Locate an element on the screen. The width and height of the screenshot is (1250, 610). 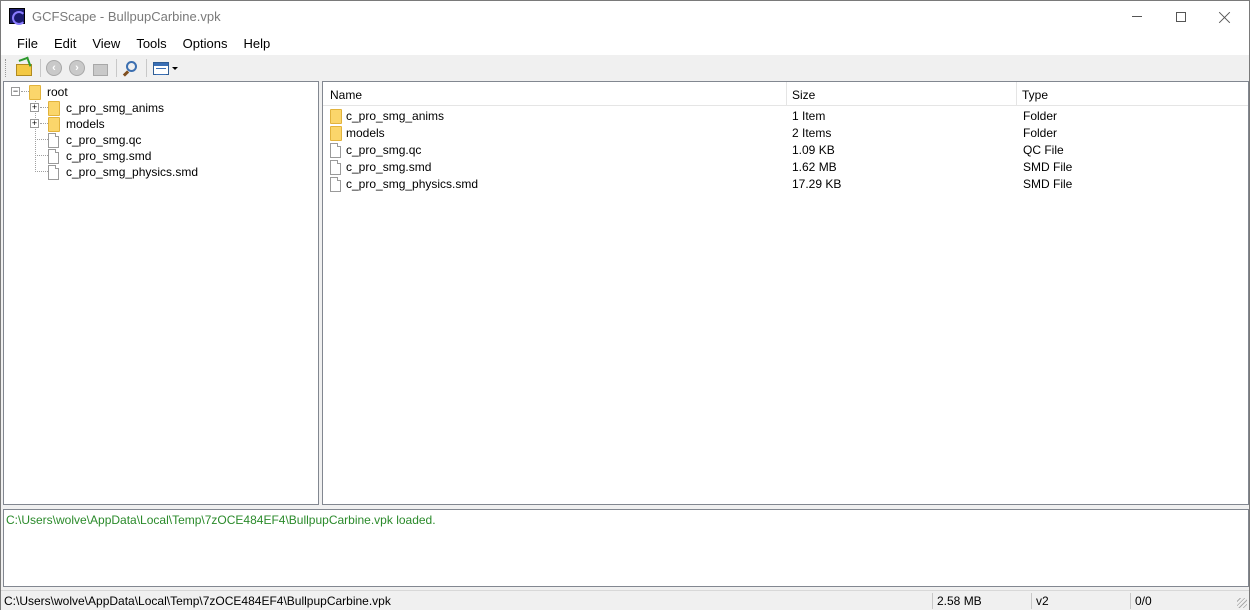
menu-file: File is located at coordinates (27, 43).